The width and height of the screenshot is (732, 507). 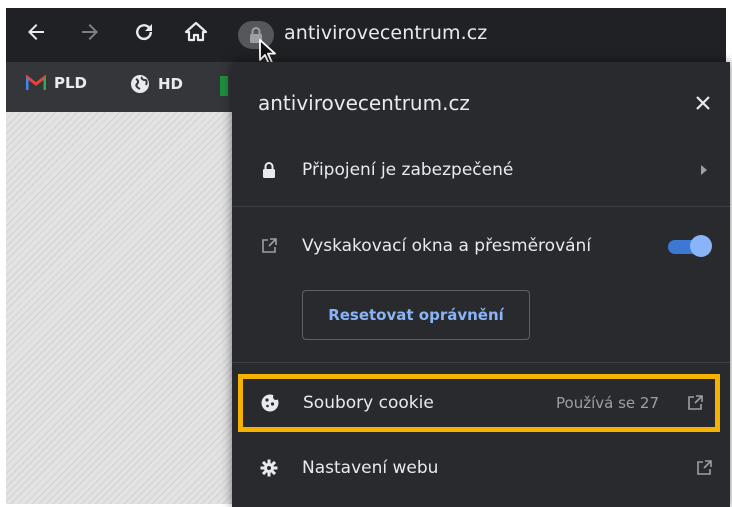 What do you see at coordinates (171, 84) in the screenshot?
I see `bookmark-label: HD` at bounding box center [171, 84].